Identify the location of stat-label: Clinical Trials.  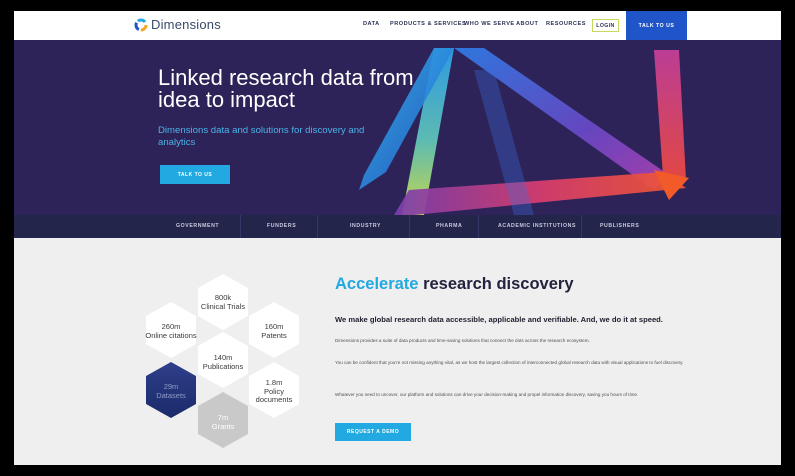
(223, 306).